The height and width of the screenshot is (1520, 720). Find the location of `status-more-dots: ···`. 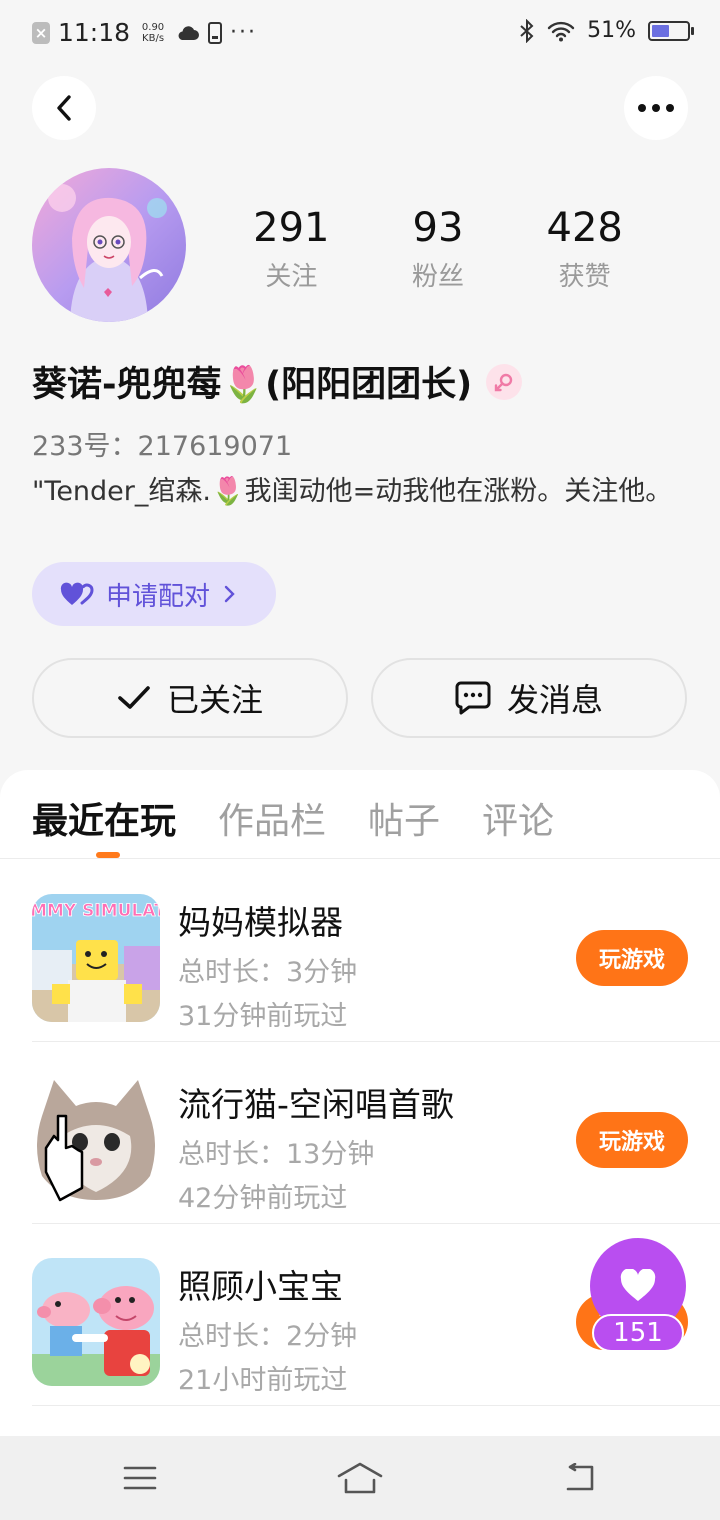

status-more-dots: ··· is located at coordinates (244, 32).